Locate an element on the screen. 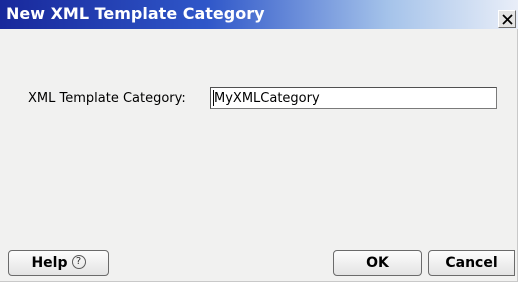  ok-button: OK is located at coordinates (377, 263).